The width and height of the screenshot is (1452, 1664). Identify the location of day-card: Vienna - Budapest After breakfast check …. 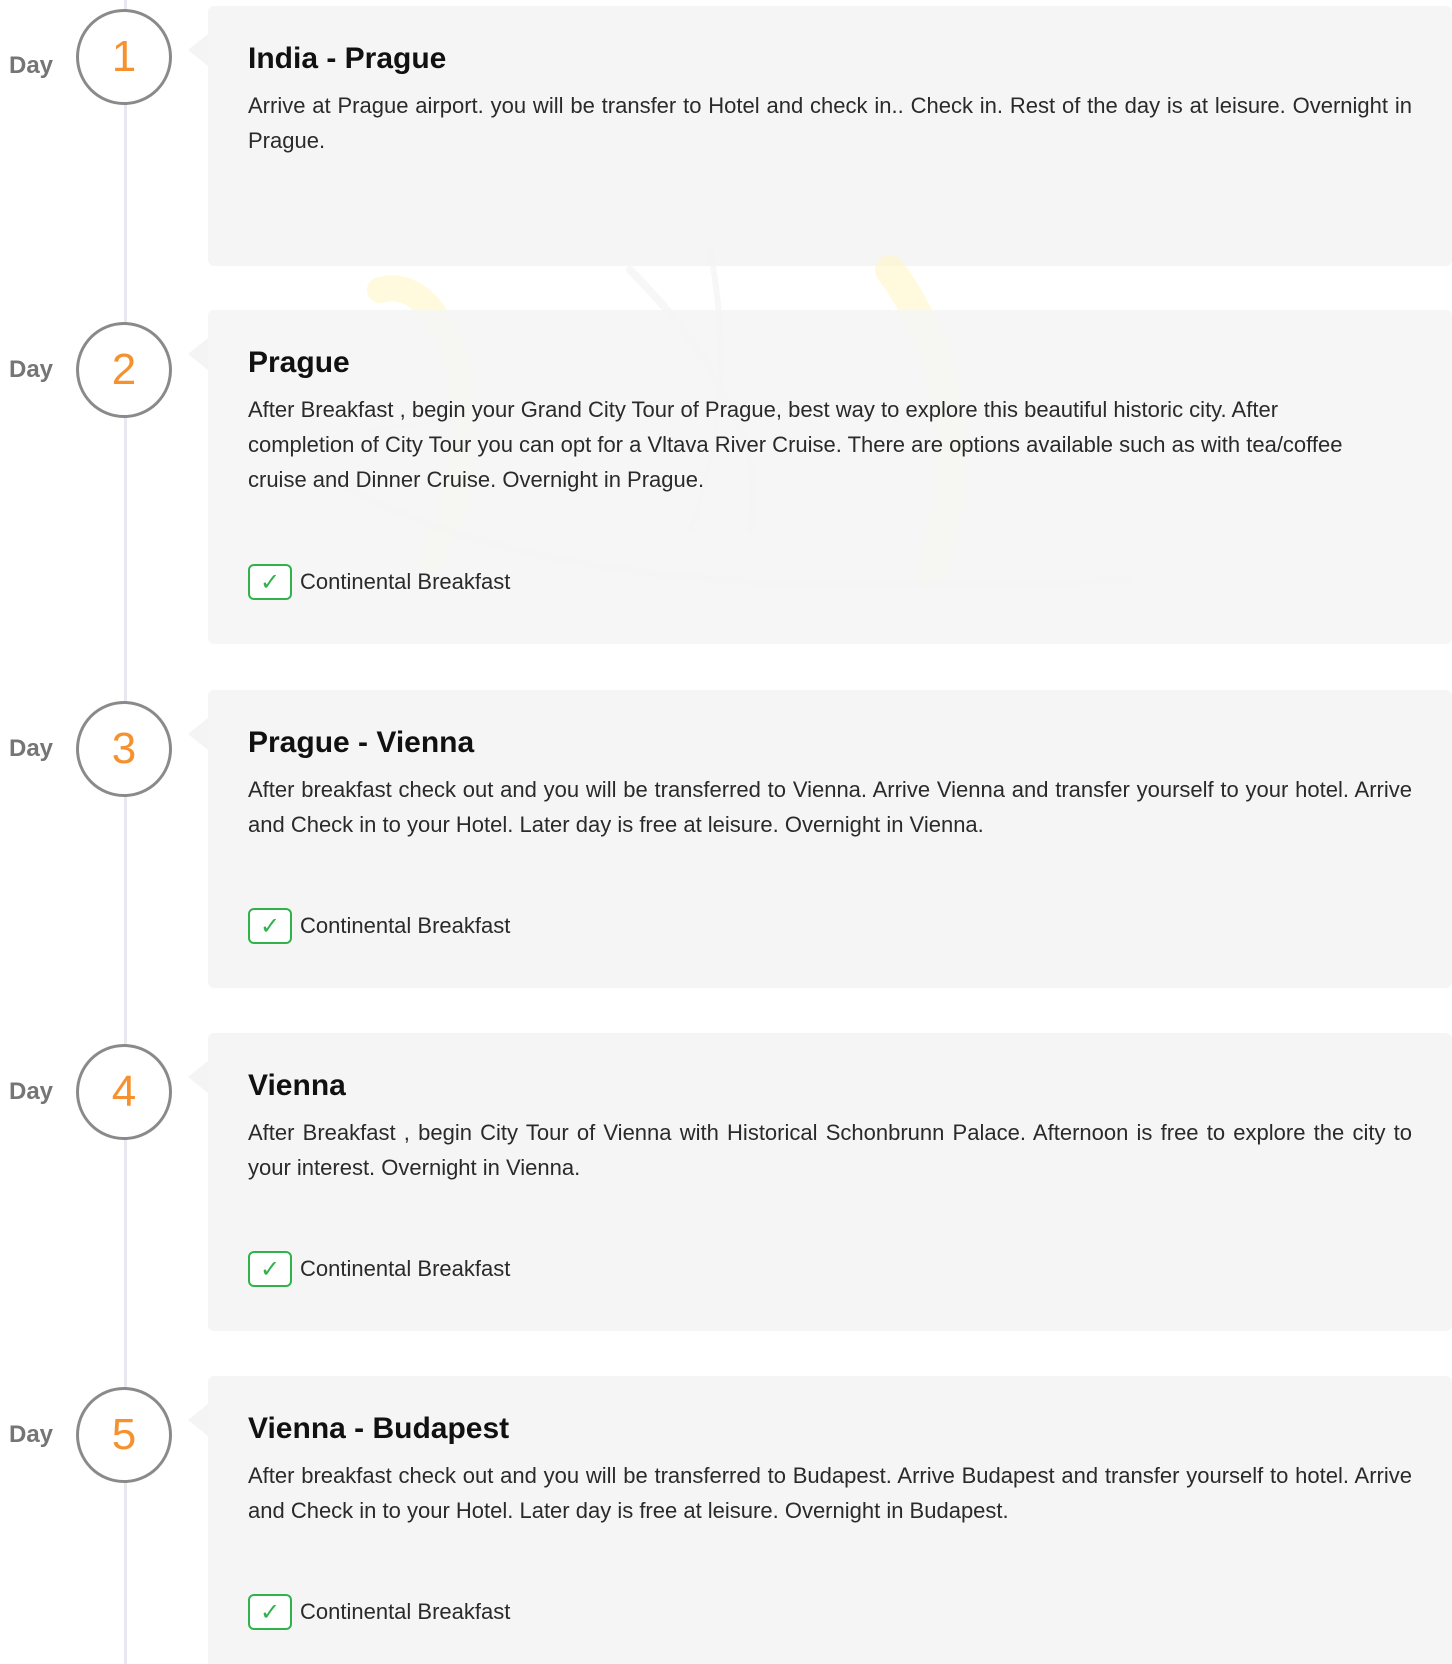
(830, 1520).